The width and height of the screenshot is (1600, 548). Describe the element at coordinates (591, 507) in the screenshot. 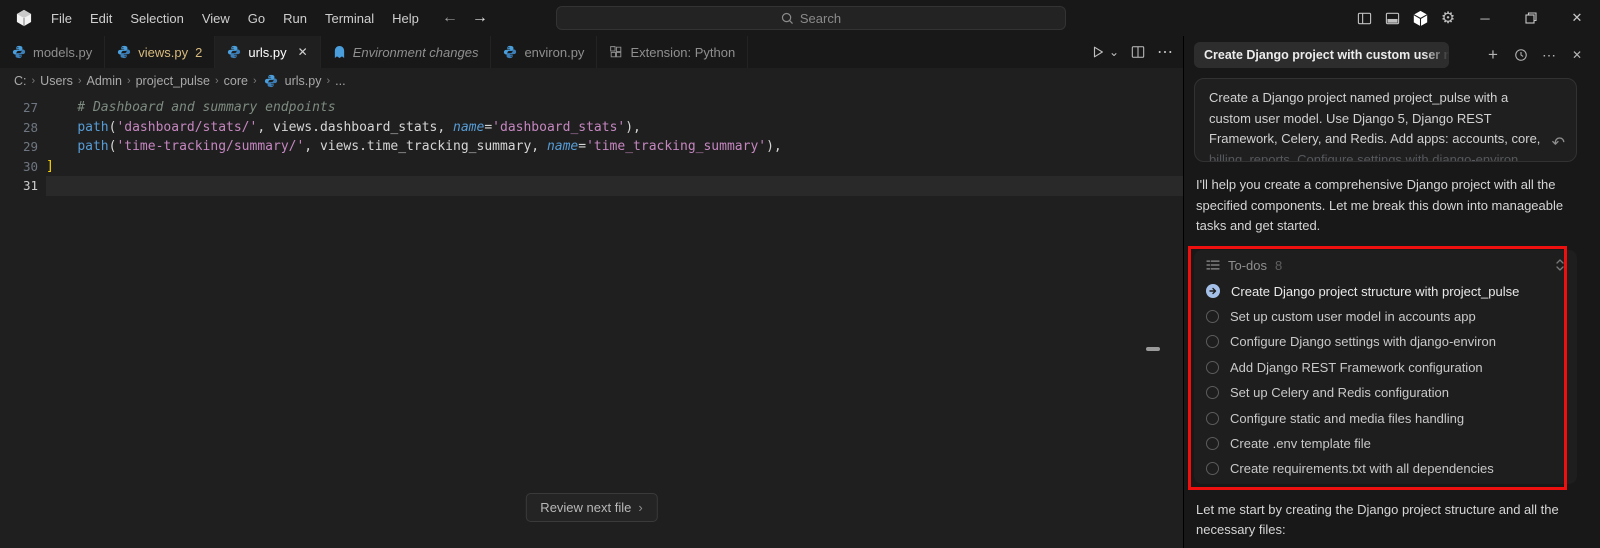

I see `review-next-file-button: Review next file ›` at that location.